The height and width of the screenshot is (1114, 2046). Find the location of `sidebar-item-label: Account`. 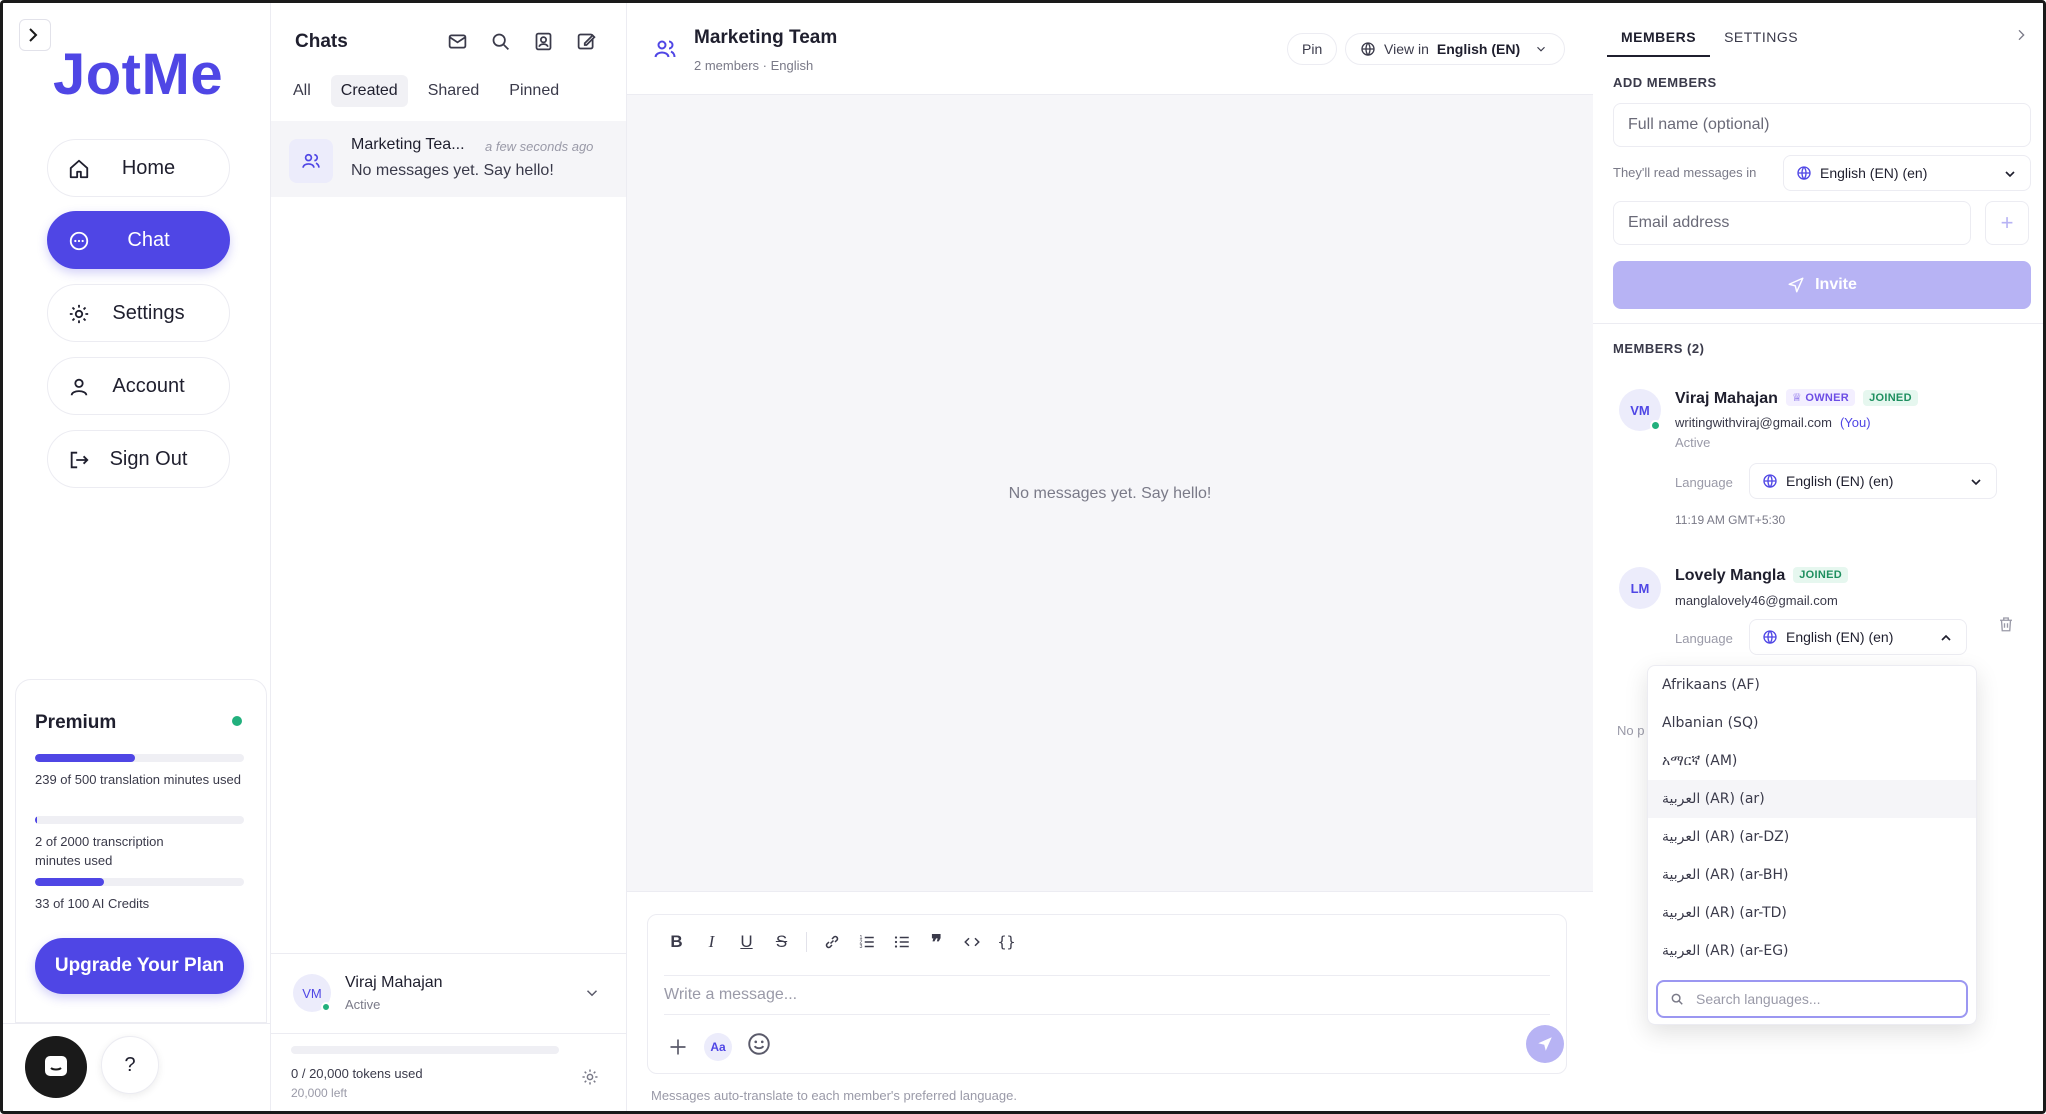

sidebar-item-label: Account is located at coordinates (148, 385).